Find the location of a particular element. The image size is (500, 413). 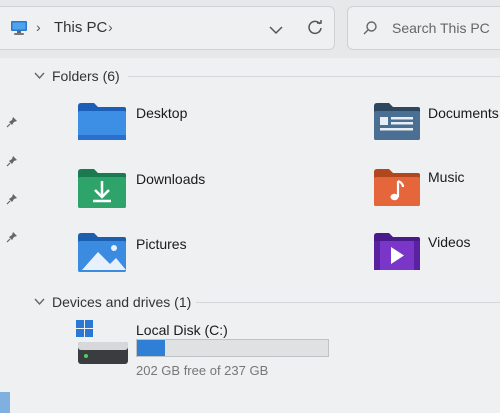

folder-label: Pictures is located at coordinates (161, 244).